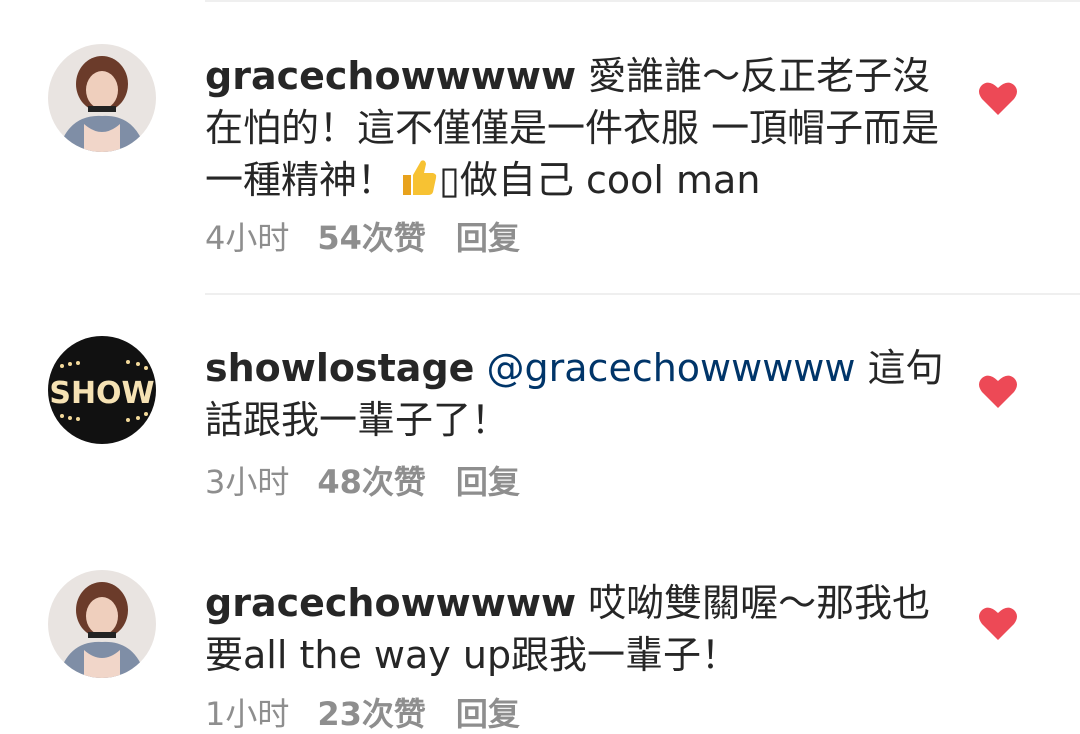 The image size is (1080, 734). I want to click on comment-time: 1小时, so click(247, 714).